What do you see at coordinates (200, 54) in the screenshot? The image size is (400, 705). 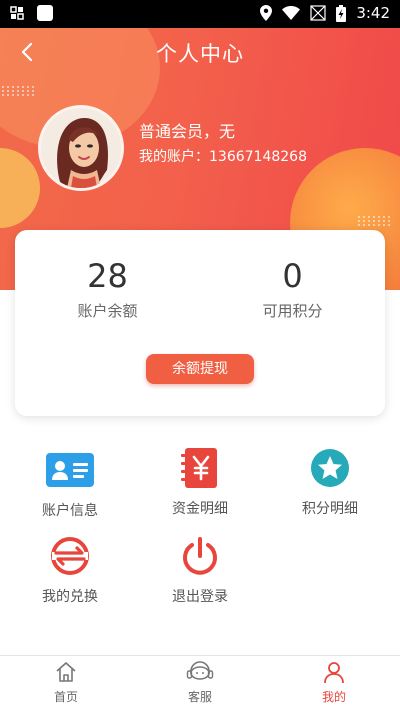 I see `page-title: 个人中心` at bounding box center [200, 54].